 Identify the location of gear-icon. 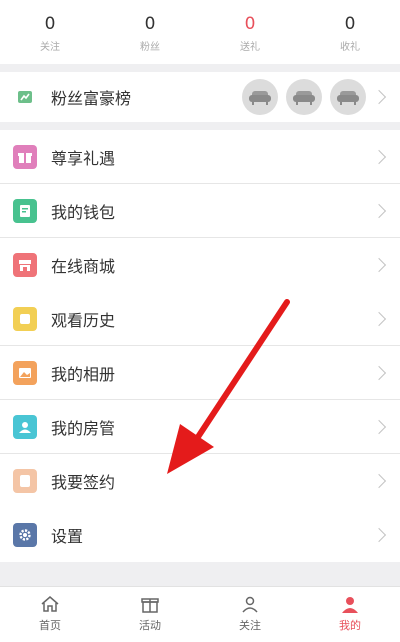
(25, 535).